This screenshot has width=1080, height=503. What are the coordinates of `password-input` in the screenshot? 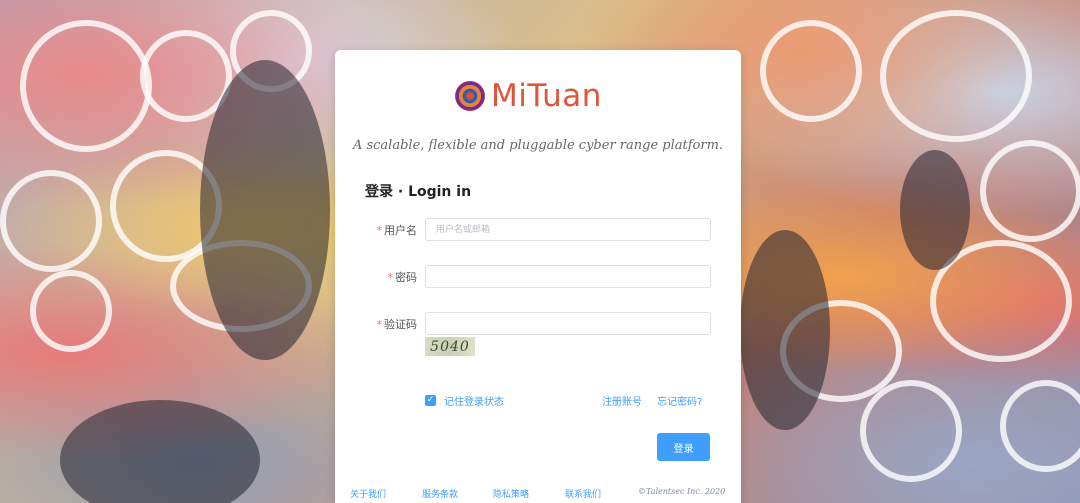 It's located at (568, 276).